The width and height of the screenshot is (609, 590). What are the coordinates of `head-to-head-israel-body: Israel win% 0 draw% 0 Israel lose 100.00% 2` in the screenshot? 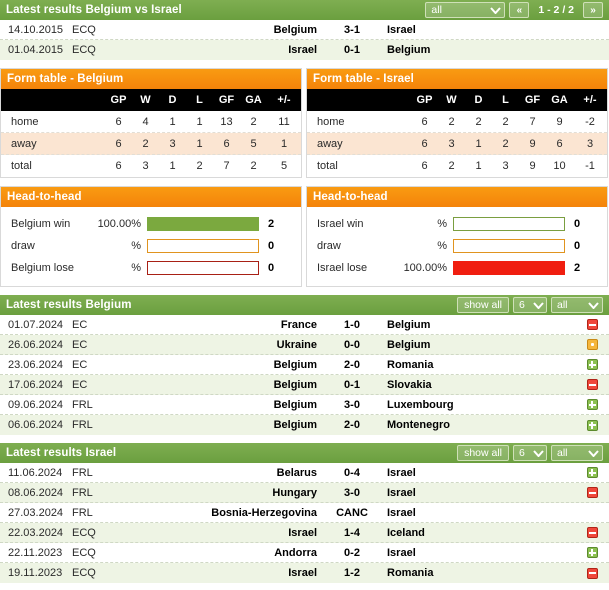 It's located at (457, 246).